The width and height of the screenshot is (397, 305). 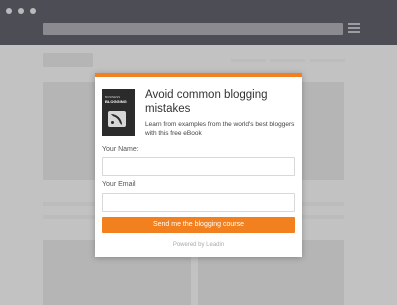 I want to click on email-label: Your Email, so click(x=119, y=184).